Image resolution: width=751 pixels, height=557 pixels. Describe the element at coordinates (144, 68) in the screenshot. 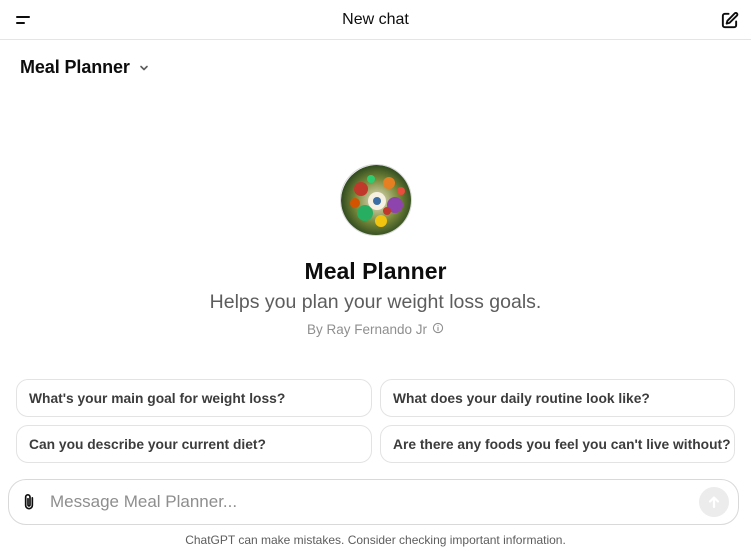

I see `chevron-down-icon` at that location.